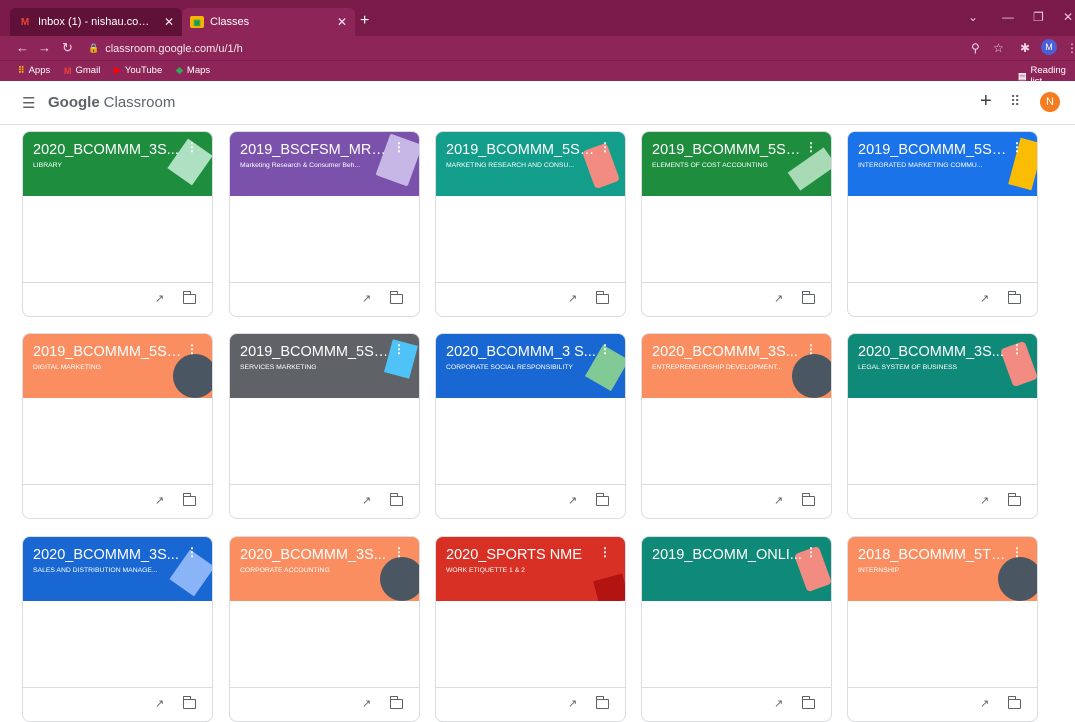 Image resolution: width=1075 pixels, height=722 pixels. Describe the element at coordinates (1025, 48) in the screenshot. I see `extensions-icon: ✱` at that location.